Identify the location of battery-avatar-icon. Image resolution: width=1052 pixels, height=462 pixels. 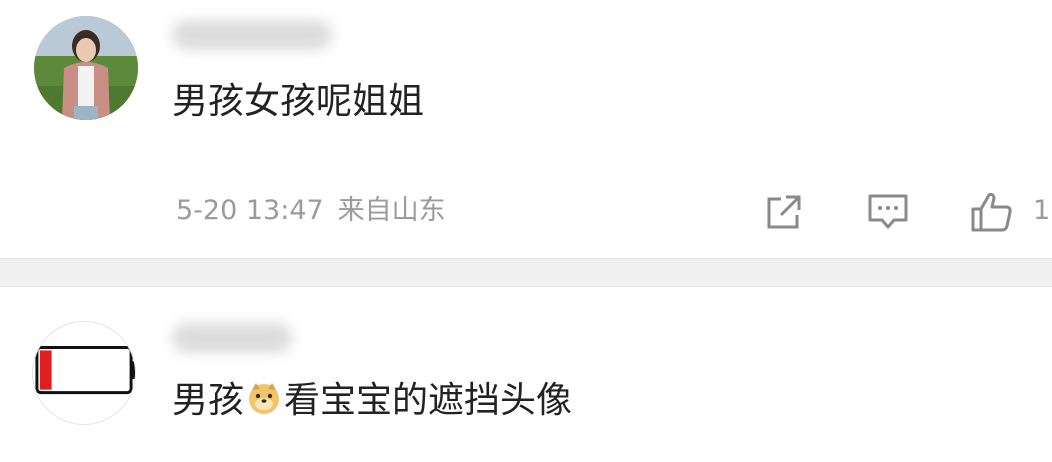
(84, 373).